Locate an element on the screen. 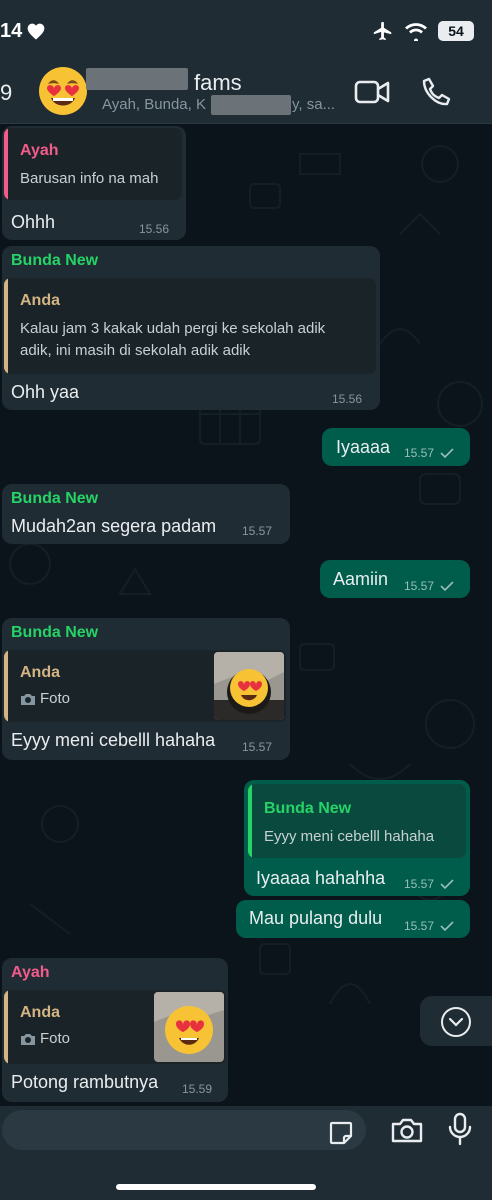  quoted-message: Bunda New Eyyy meni cebelll hahaha is located at coordinates (357, 821).